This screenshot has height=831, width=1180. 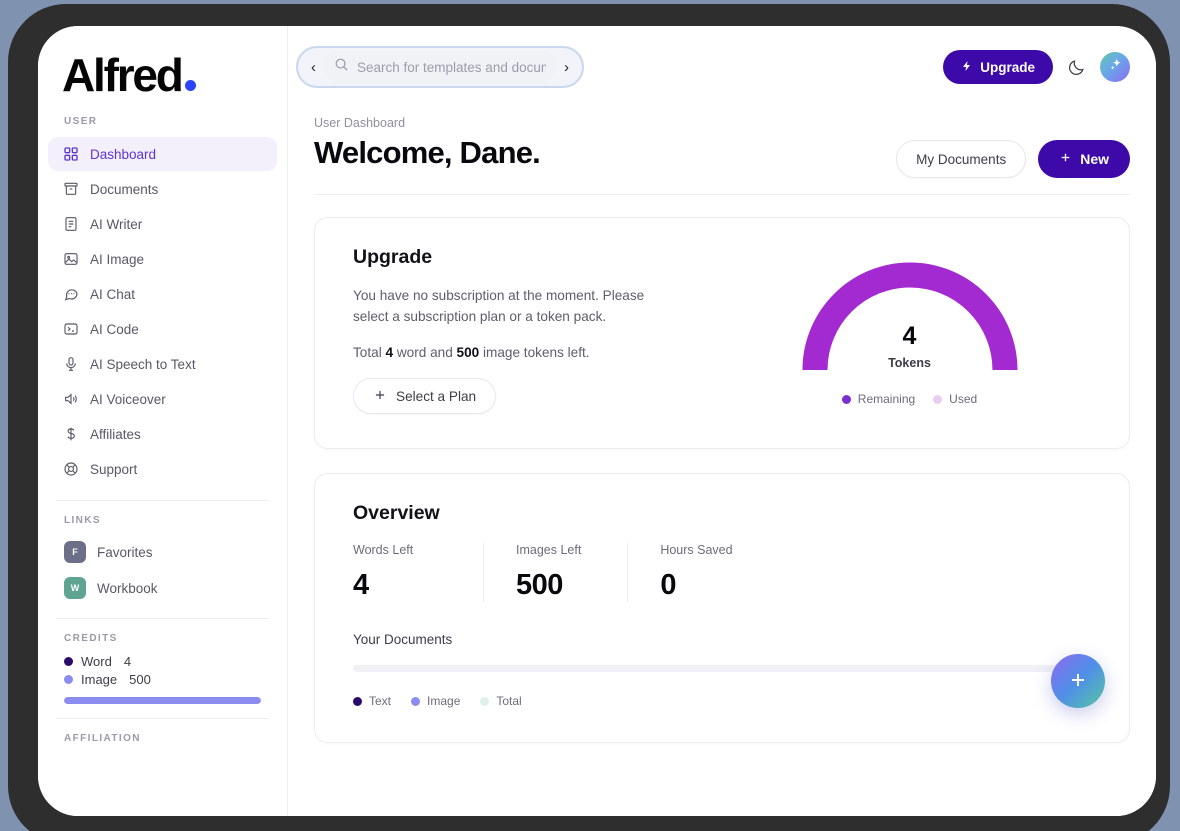 I want to click on add-floating-action-button, so click(x=1078, y=681).